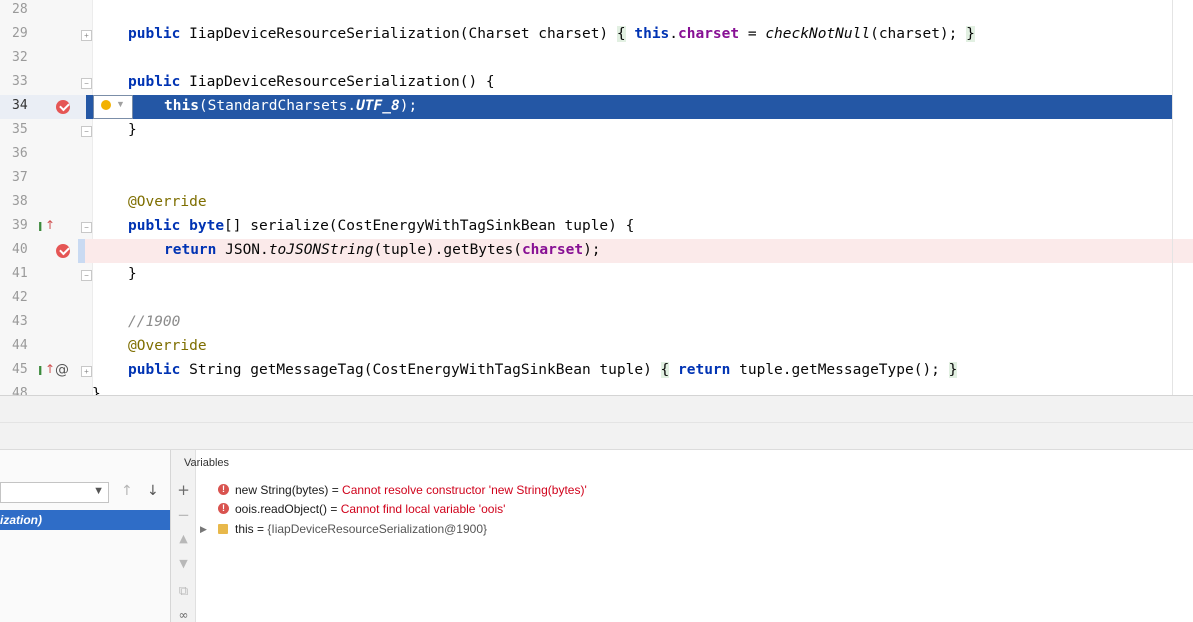 This screenshot has height=622, width=1193. I want to click on code-line-43: //1900, so click(660, 322).